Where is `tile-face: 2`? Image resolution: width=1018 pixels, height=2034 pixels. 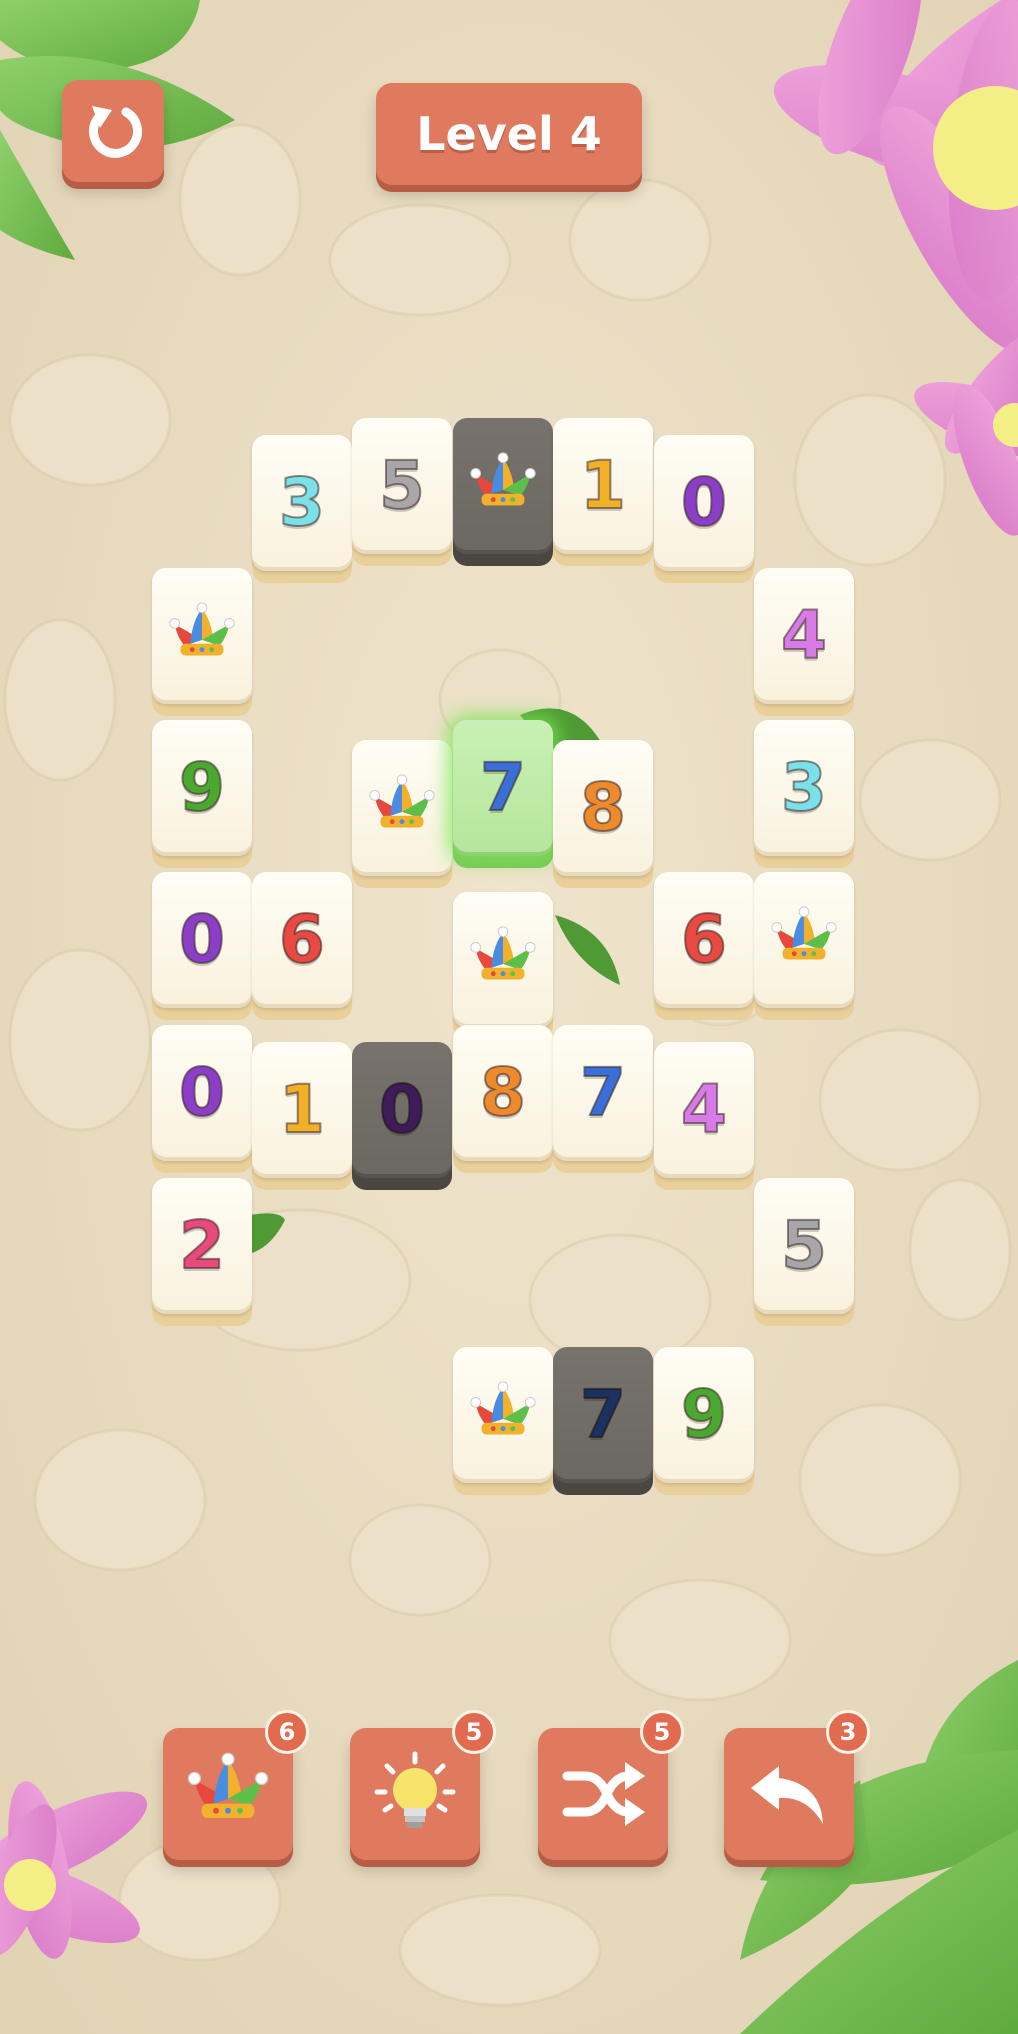 tile-face: 2 is located at coordinates (202, 1246).